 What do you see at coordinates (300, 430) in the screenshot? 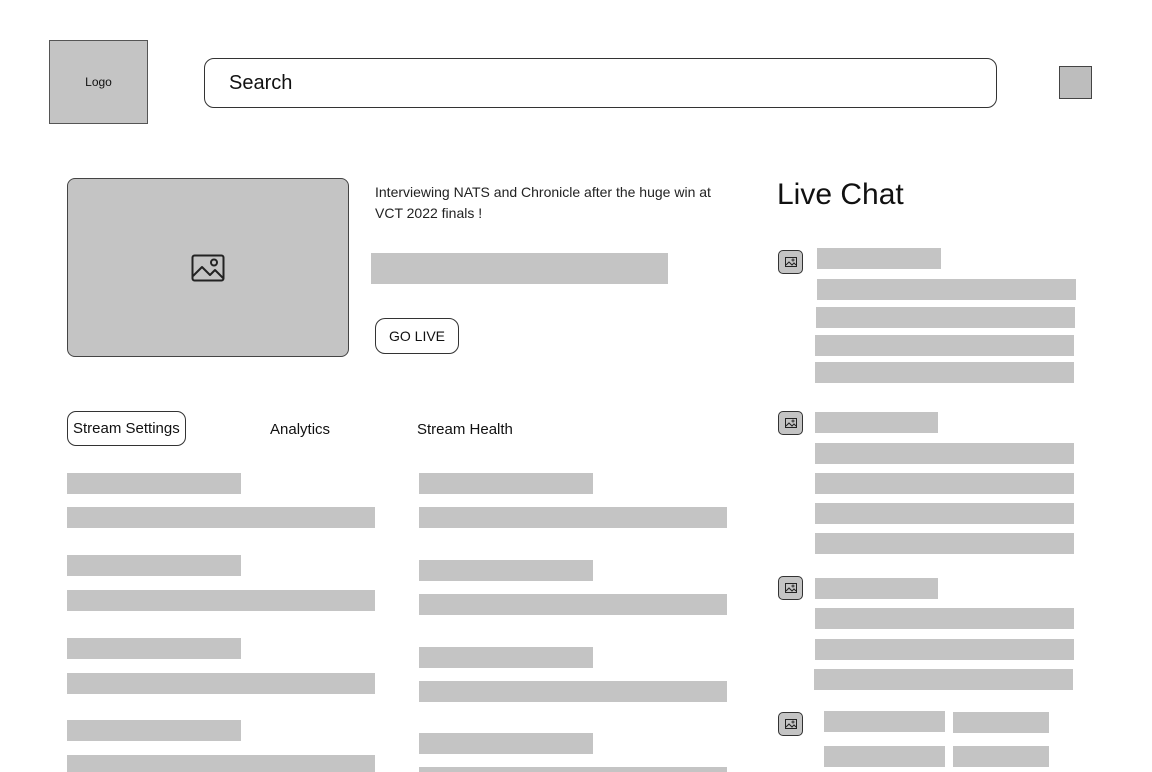
I see `tab-analytics: Analytics` at bounding box center [300, 430].